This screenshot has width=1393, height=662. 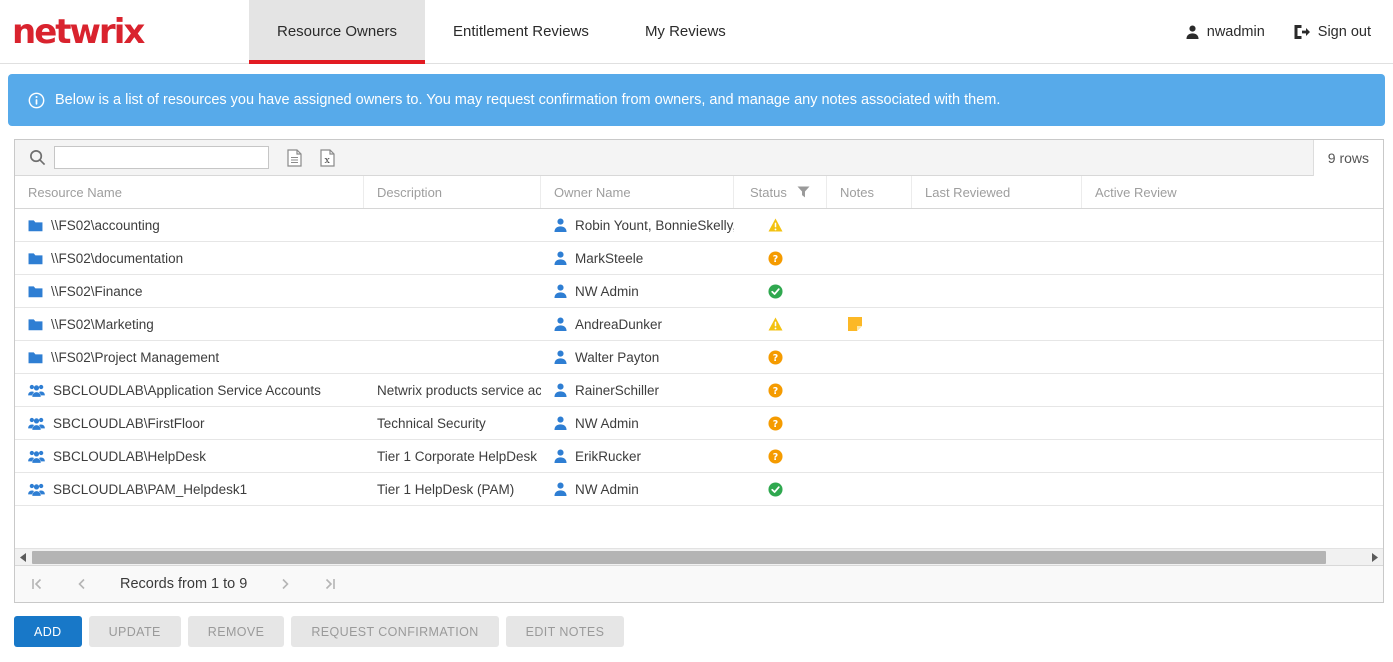 I want to click on note-icon, so click(x=855, y=324).